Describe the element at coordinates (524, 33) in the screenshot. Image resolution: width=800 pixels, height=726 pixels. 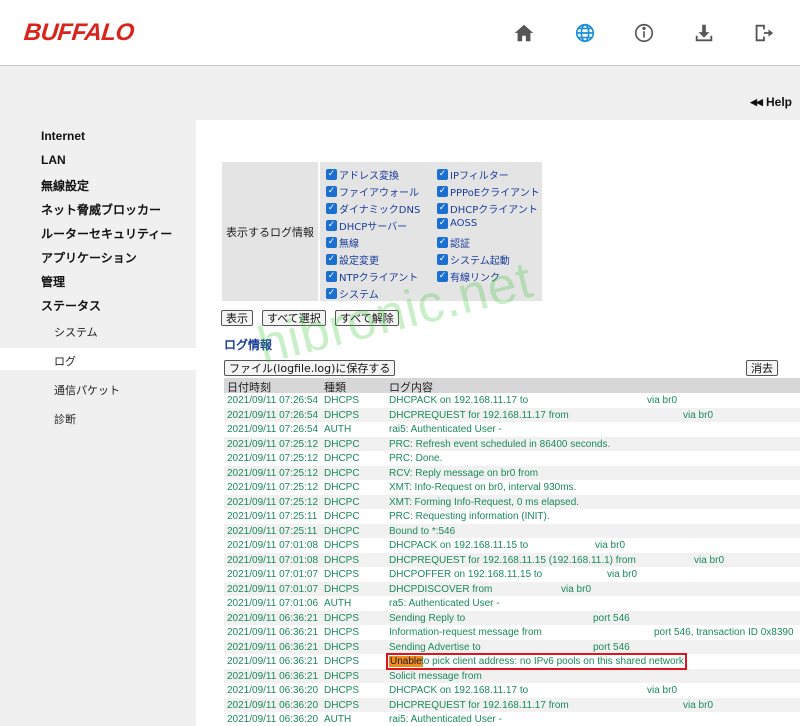
I see `home-icon` at that location.